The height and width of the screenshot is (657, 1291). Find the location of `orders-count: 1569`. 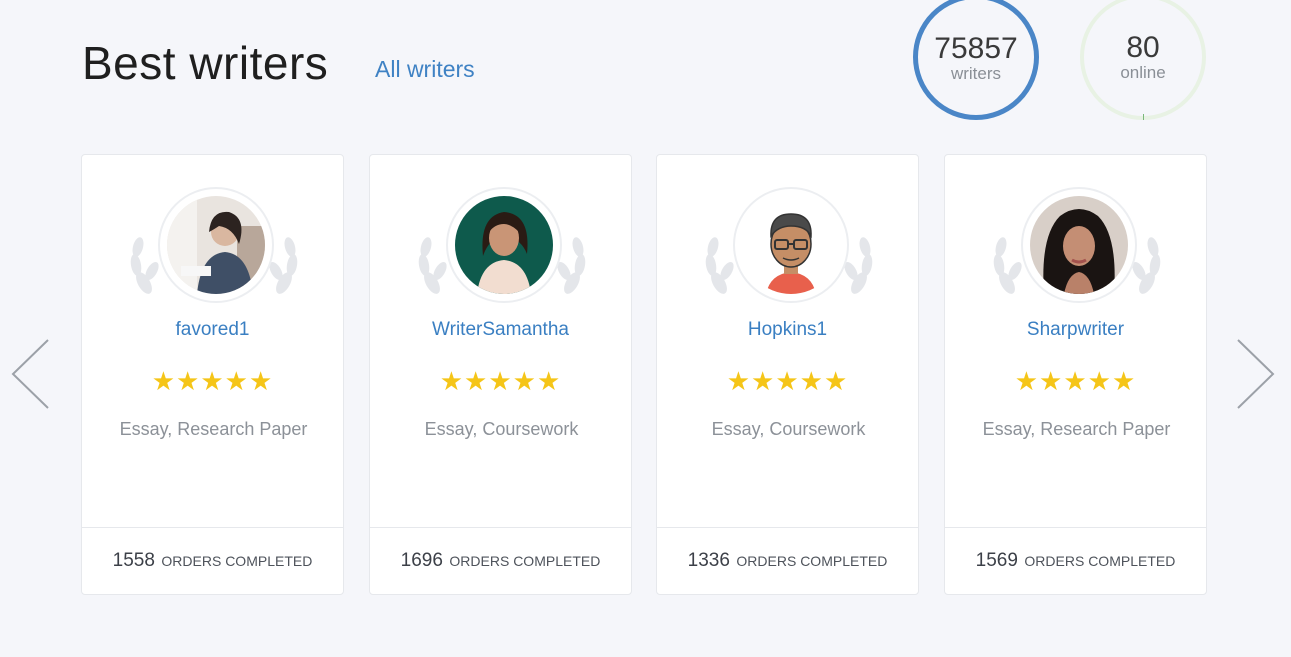

orders-count: 1569 is located at coordinates (996, 560).